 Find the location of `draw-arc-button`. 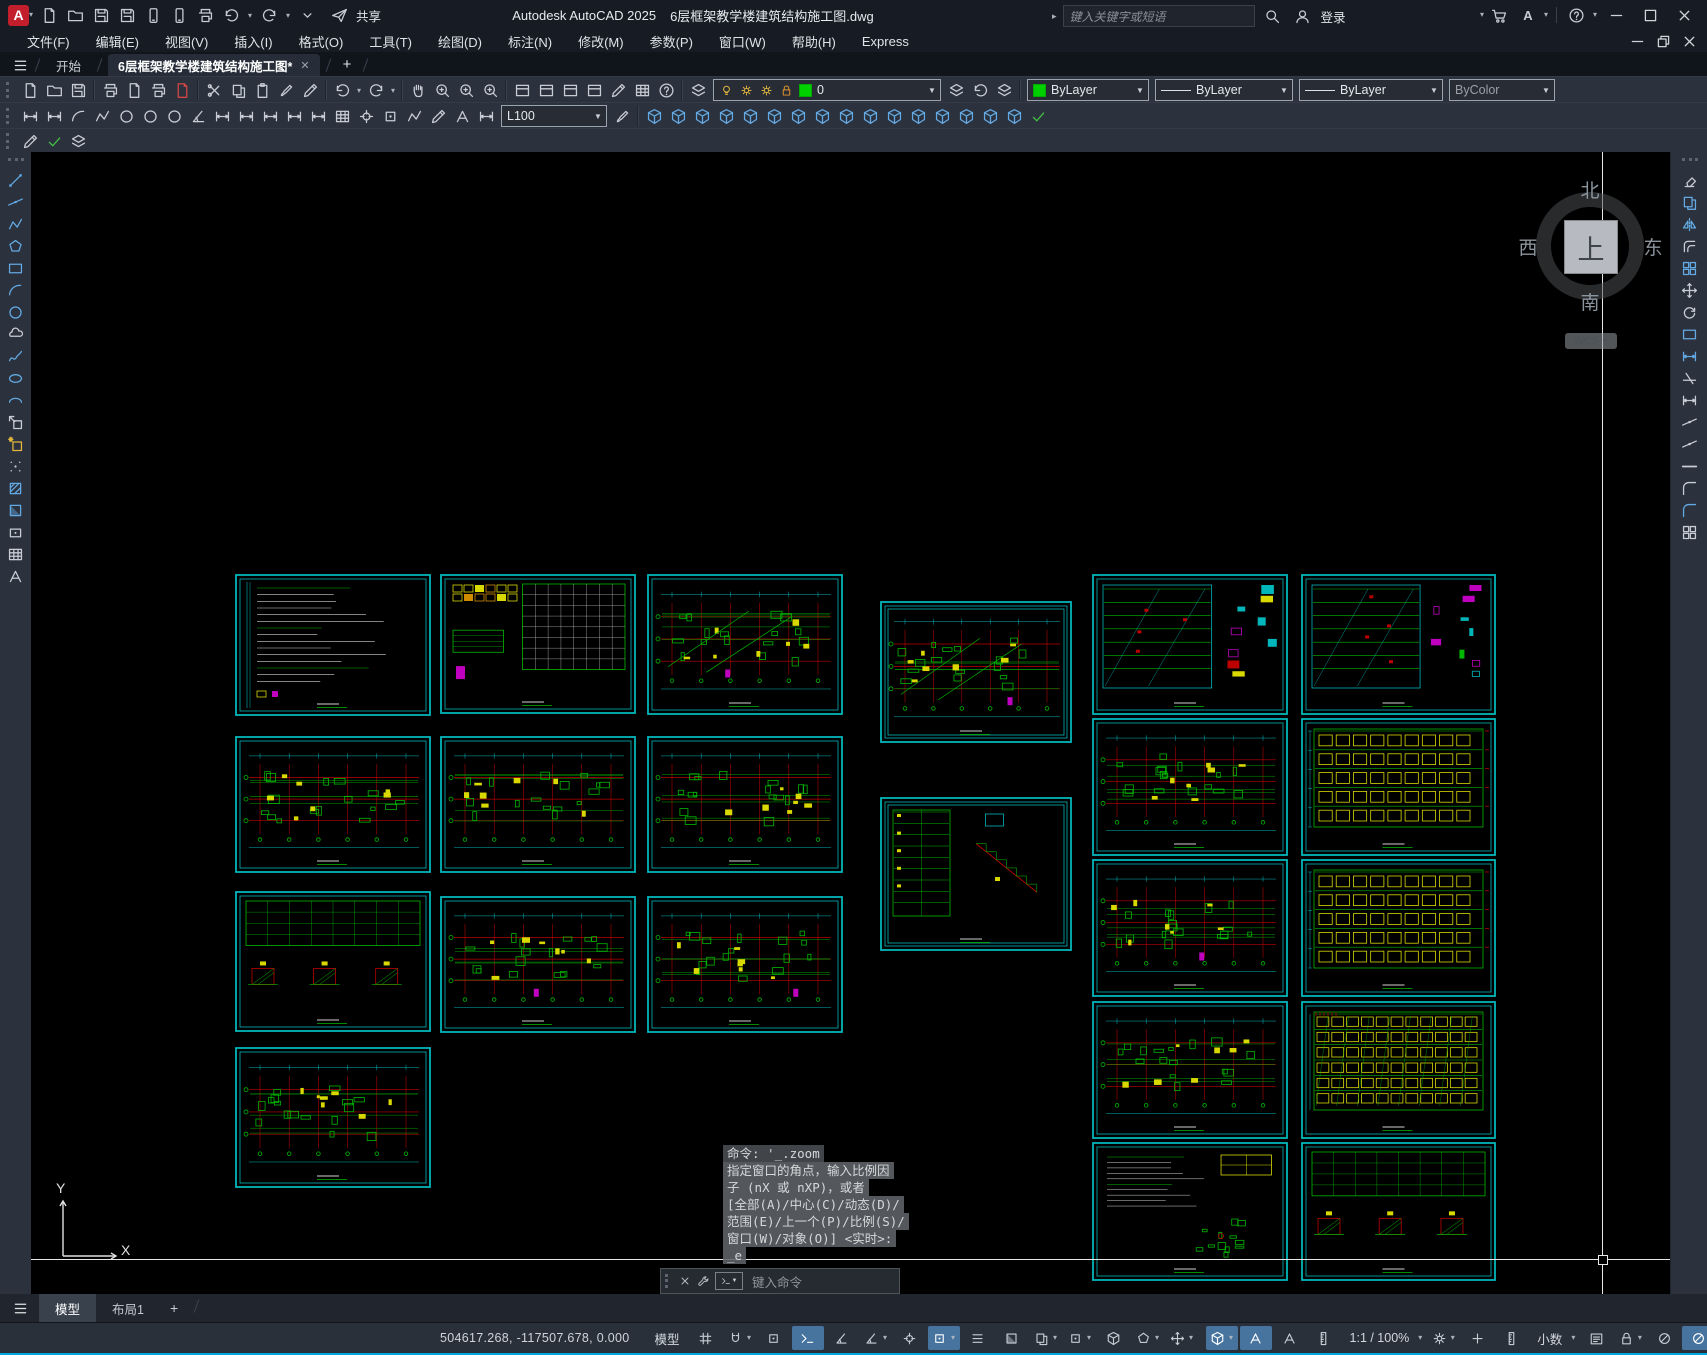

draw-arc-button is located at coordinates (16, 290).